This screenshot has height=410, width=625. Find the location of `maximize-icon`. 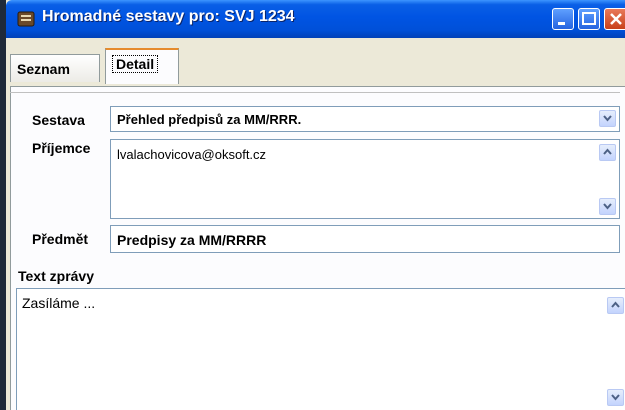

maximize-icon is located at coordinates (589, 18).